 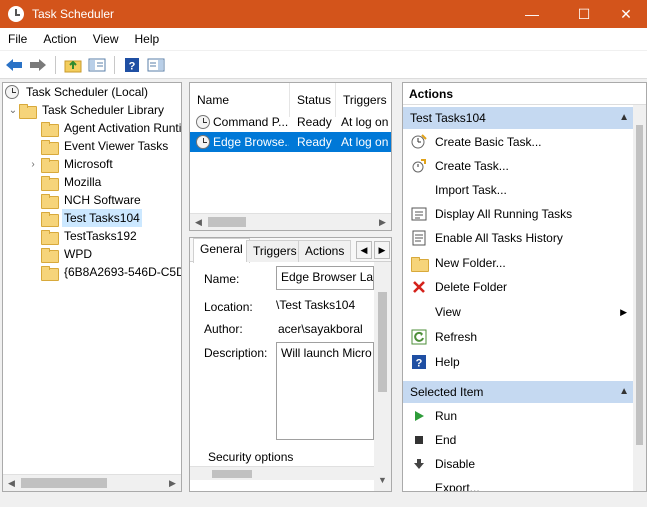 I want to click on menu-view: View, so click(x=106, y=39).